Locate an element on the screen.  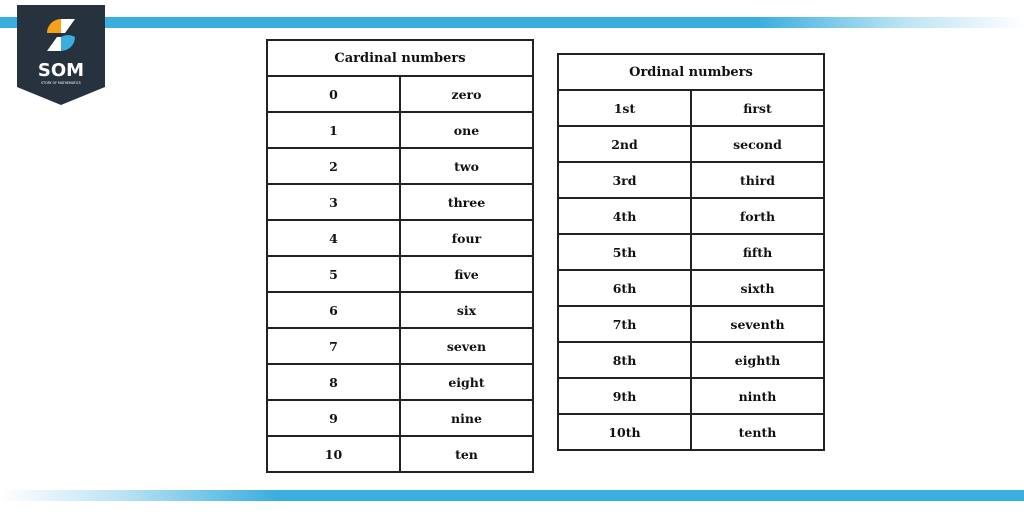
ordinal-table-row: 4th forth is located at coordinates (691, 216).